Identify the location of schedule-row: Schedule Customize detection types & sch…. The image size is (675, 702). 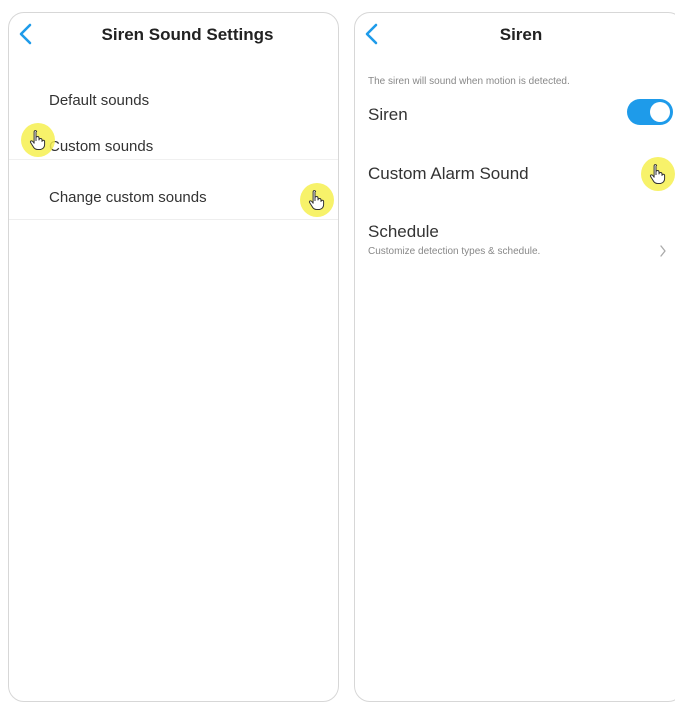
(515, 245).